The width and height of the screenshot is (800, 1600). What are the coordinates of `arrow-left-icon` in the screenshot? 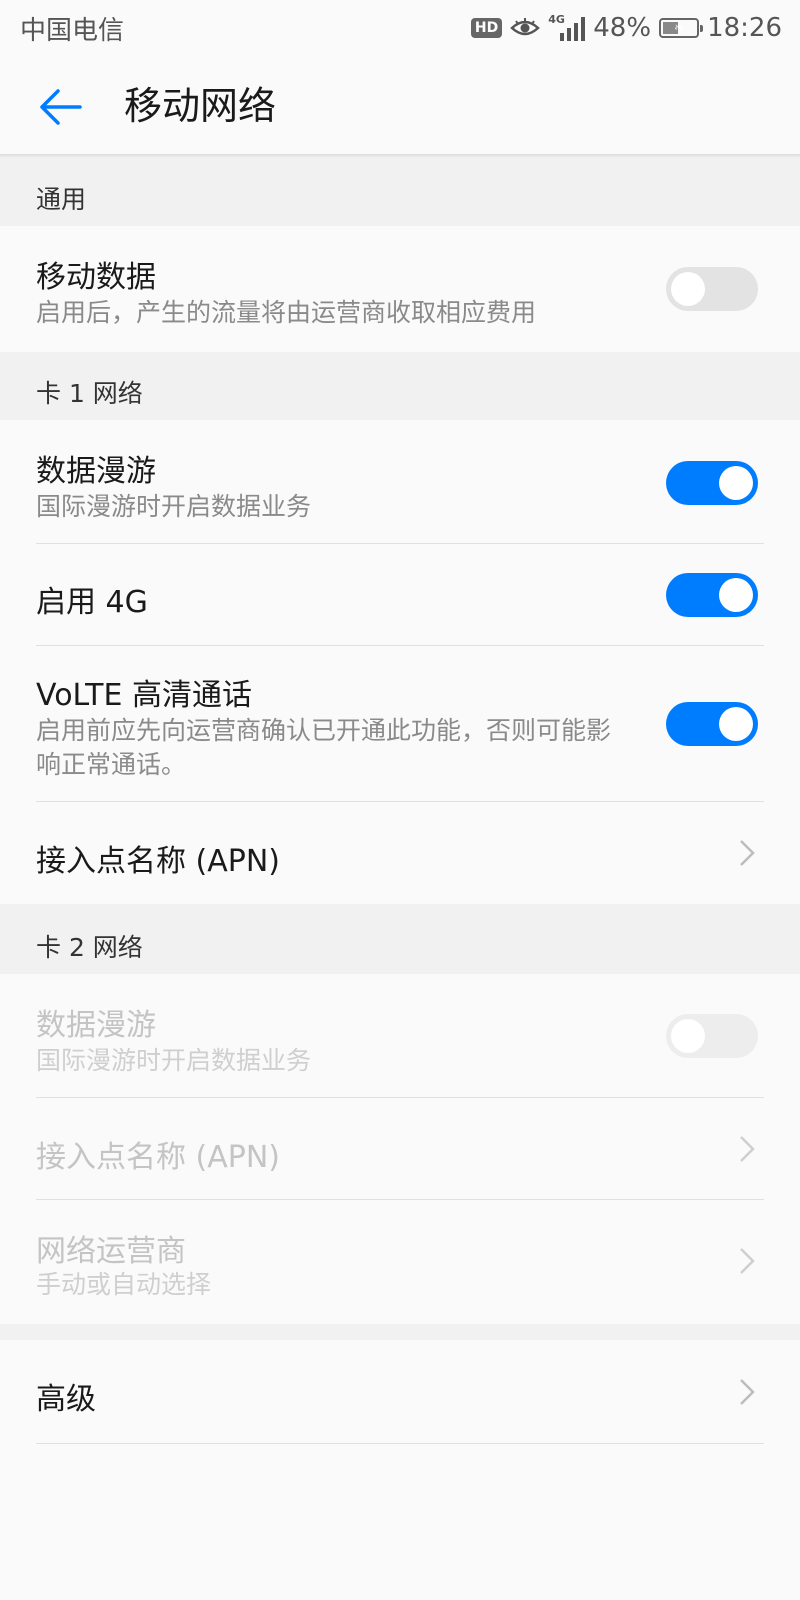 It's located at (61, 107).